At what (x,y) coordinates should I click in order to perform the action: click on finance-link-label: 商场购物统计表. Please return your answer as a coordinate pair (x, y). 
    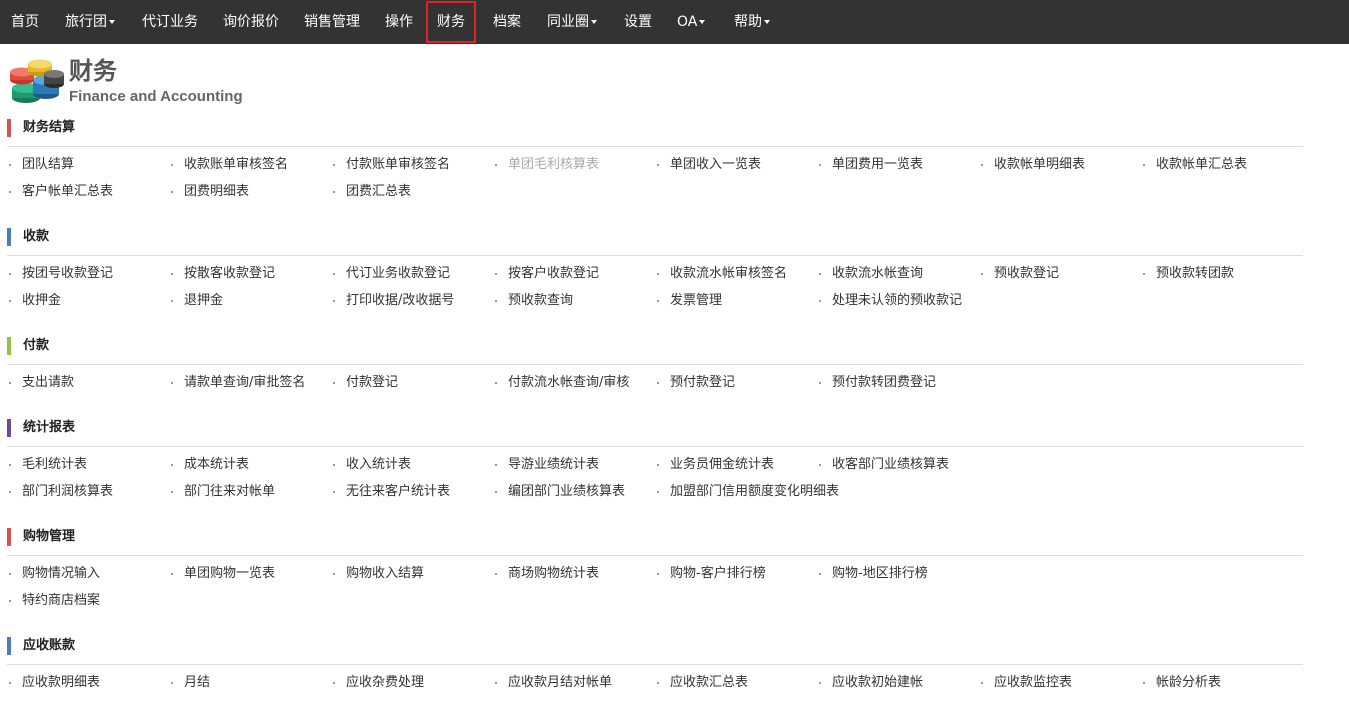
    Looking at the image, I should click on (554, 573).